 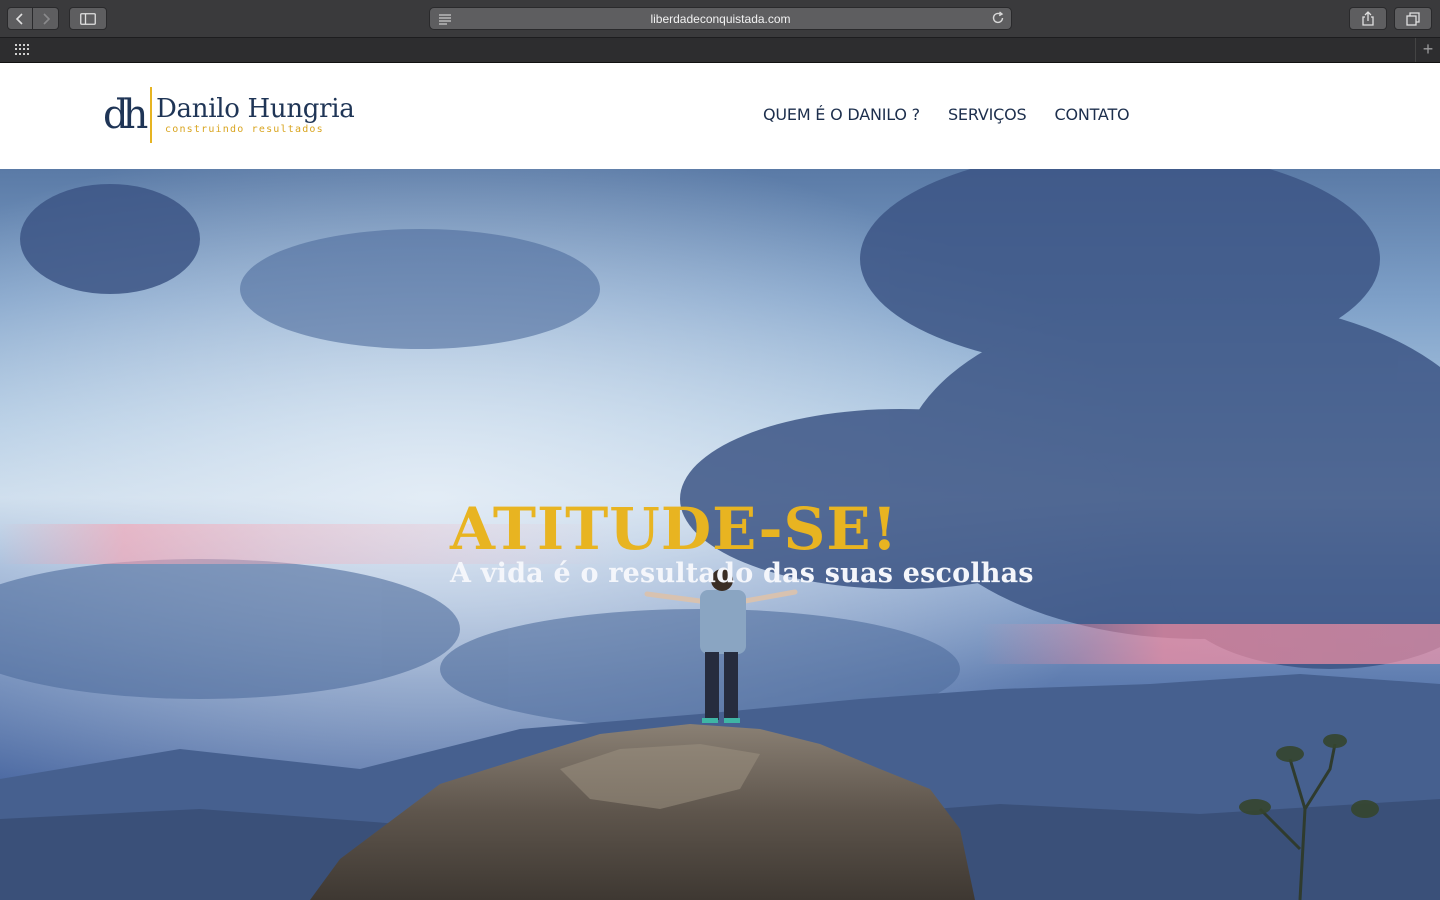 I want to click on reload-icon, so click(x=998, y=20).